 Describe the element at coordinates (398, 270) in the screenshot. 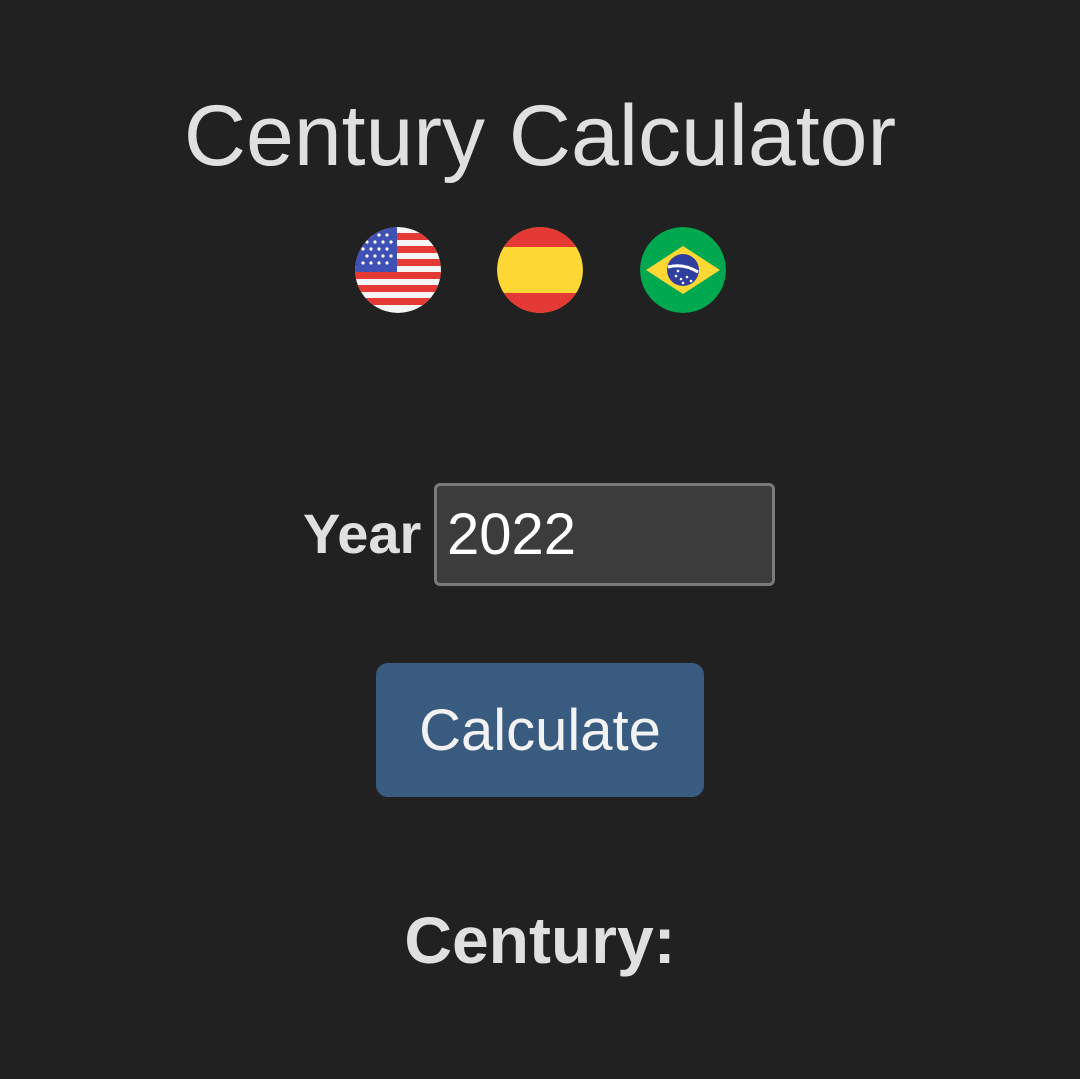

I see `us-flag-icon` at that location.